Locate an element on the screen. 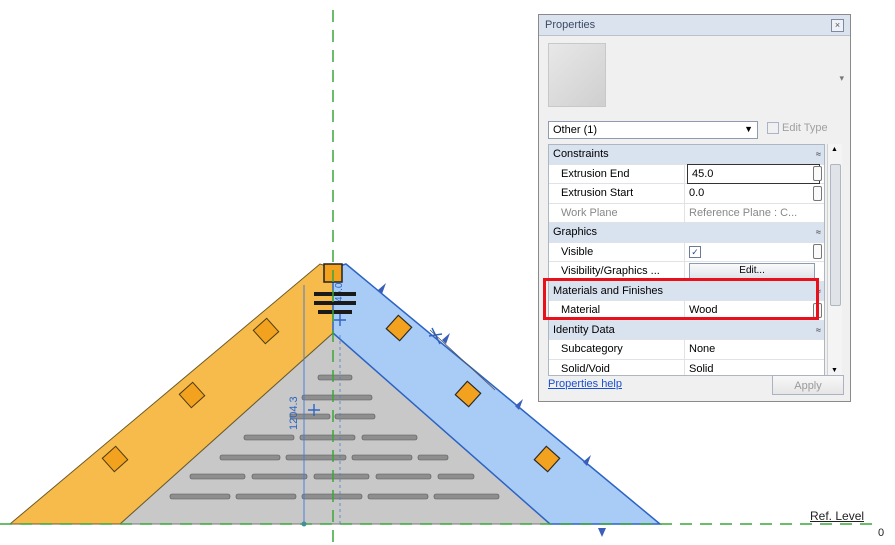  group-label: Identity Data is located at coordinates (584, 329).